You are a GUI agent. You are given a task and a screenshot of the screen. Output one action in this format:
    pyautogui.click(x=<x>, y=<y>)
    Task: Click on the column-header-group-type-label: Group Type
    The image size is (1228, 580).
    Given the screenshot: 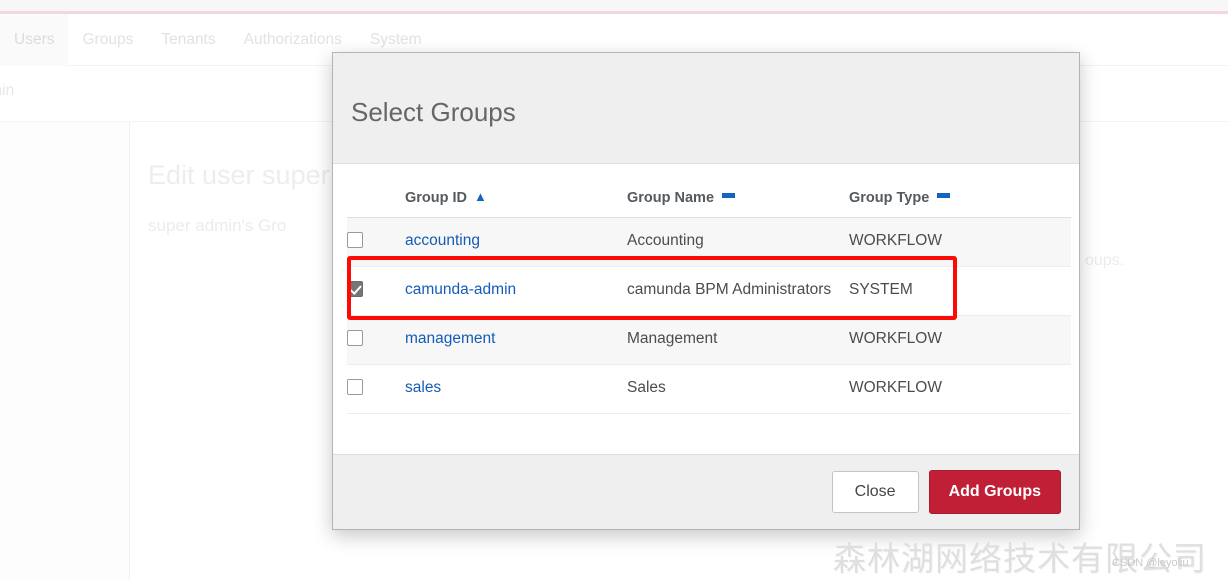 What is the action you would take?
    pyautogui.click(x=889, y=198)
    